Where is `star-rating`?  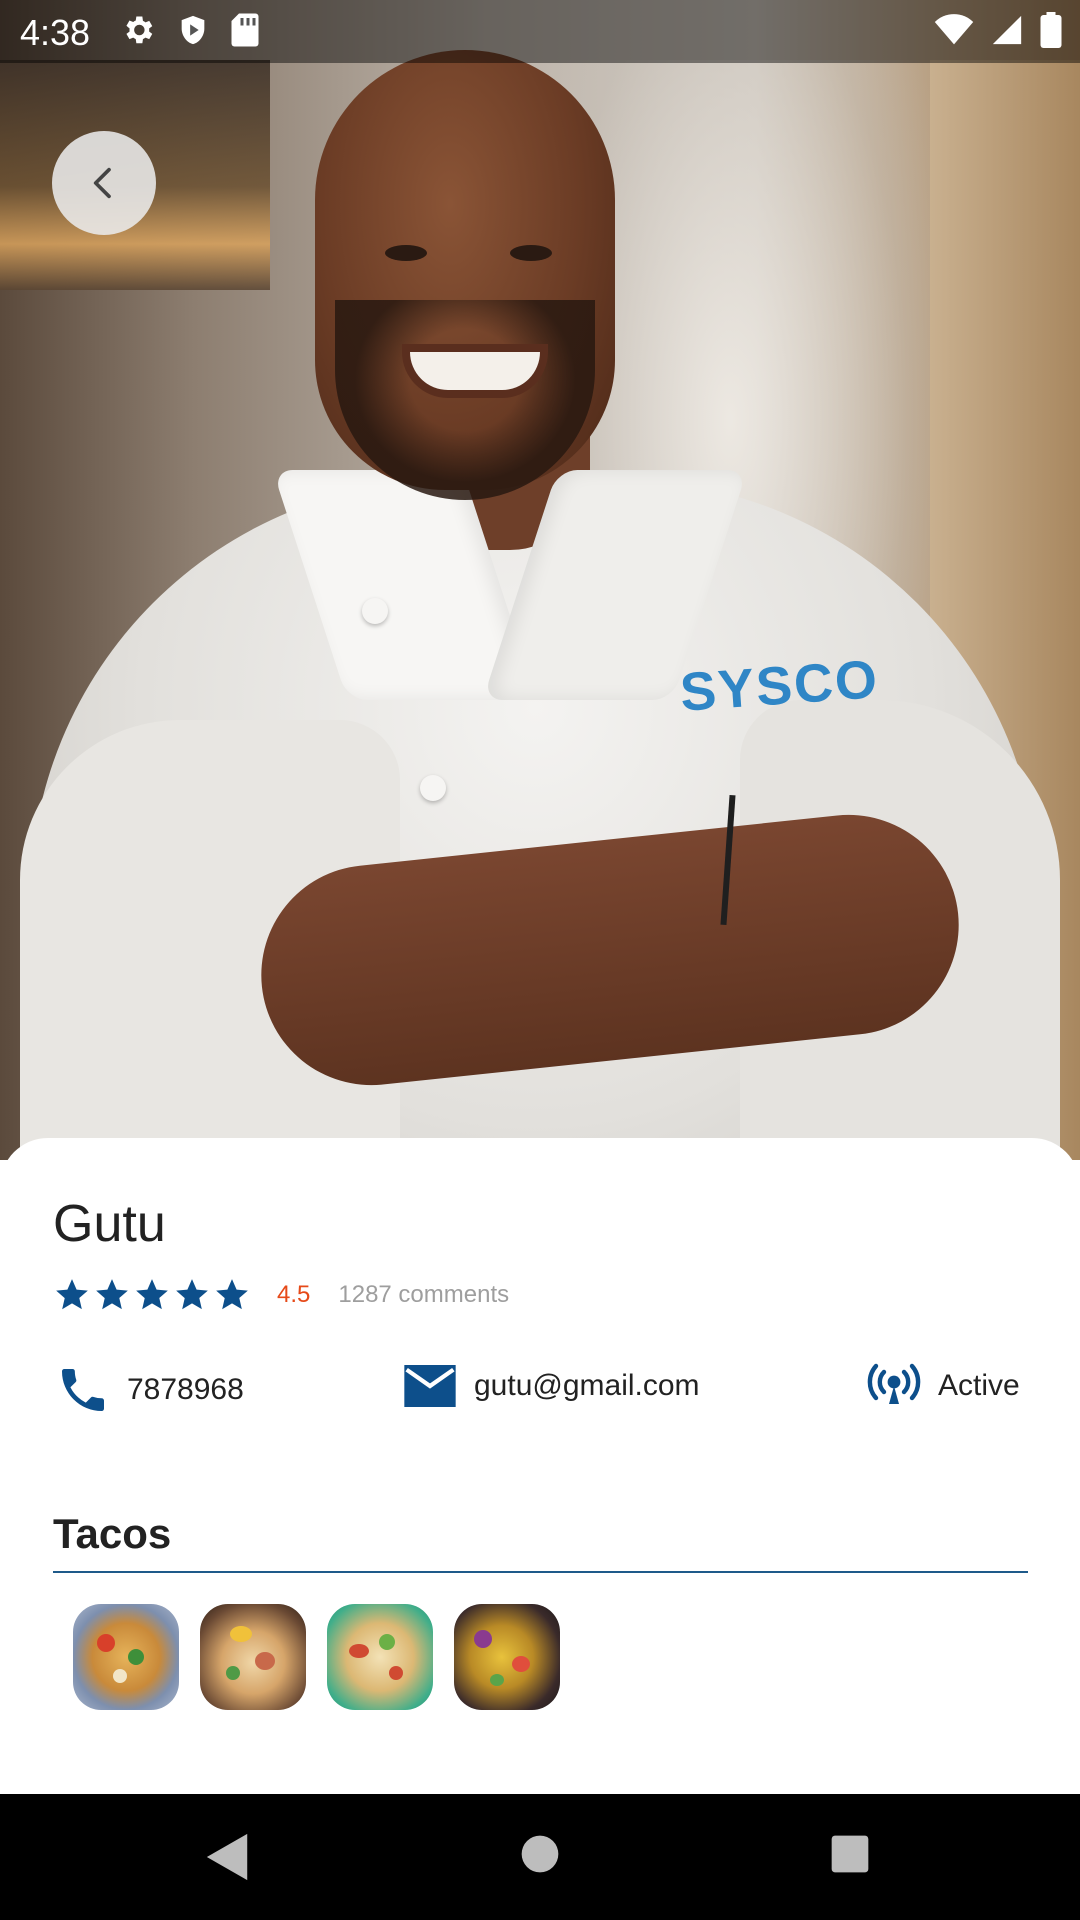 star-rating is located at coordinates (152, 1295).